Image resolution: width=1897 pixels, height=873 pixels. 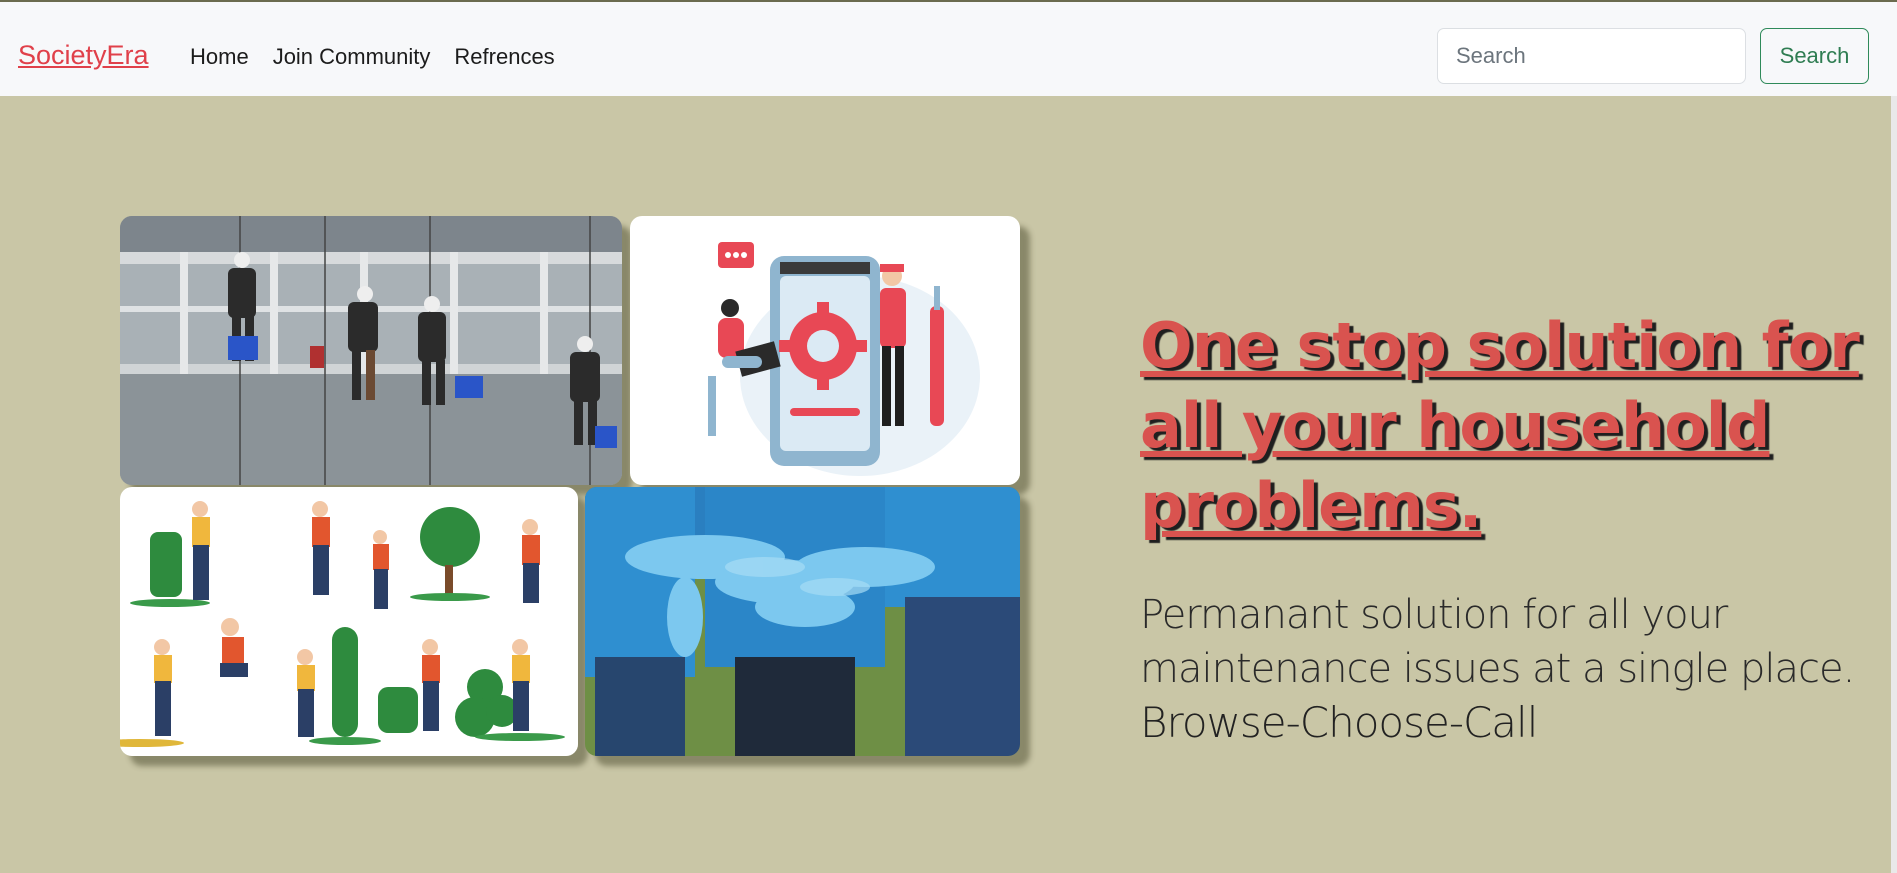 I want to click on search-input, so click(x=1591, y=56).